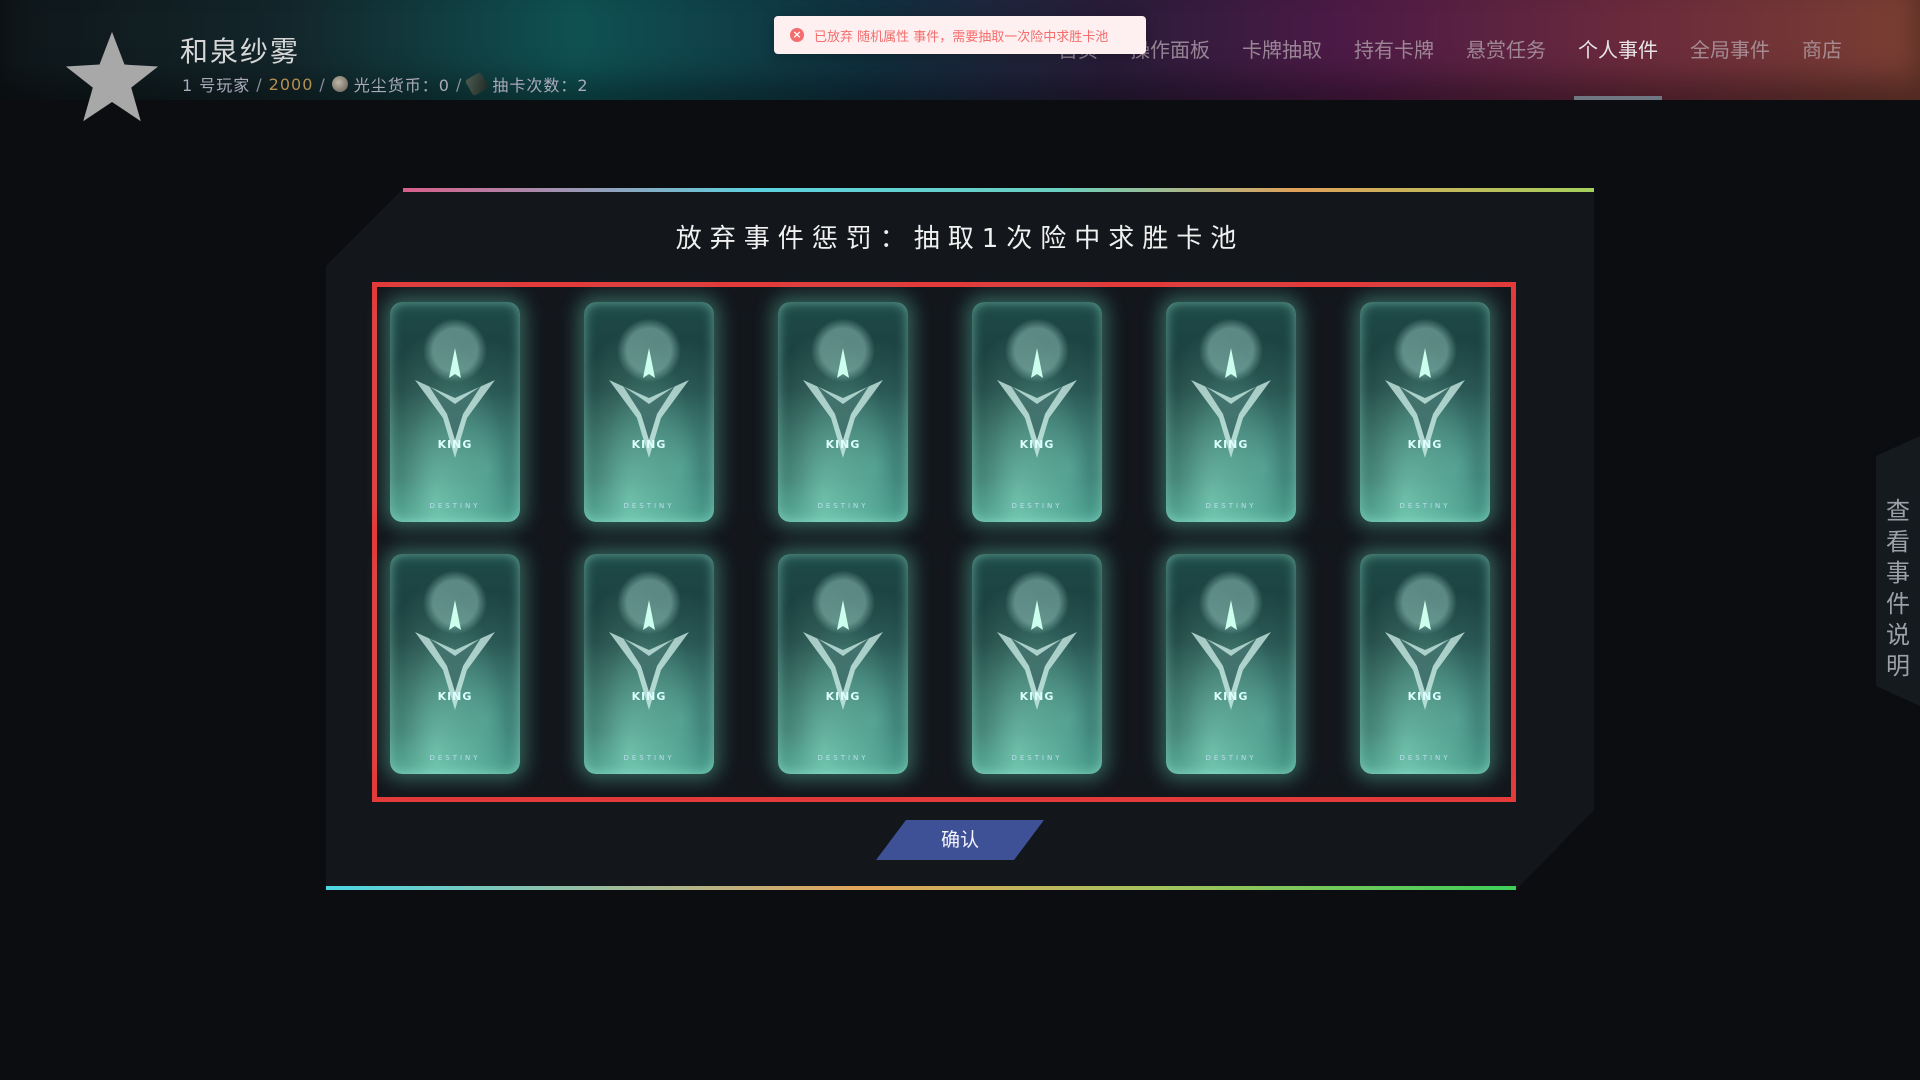  I want to click on panel-title: 放弃事件惩罚：抽取1次险中求胜卡池, so click(960, 239).